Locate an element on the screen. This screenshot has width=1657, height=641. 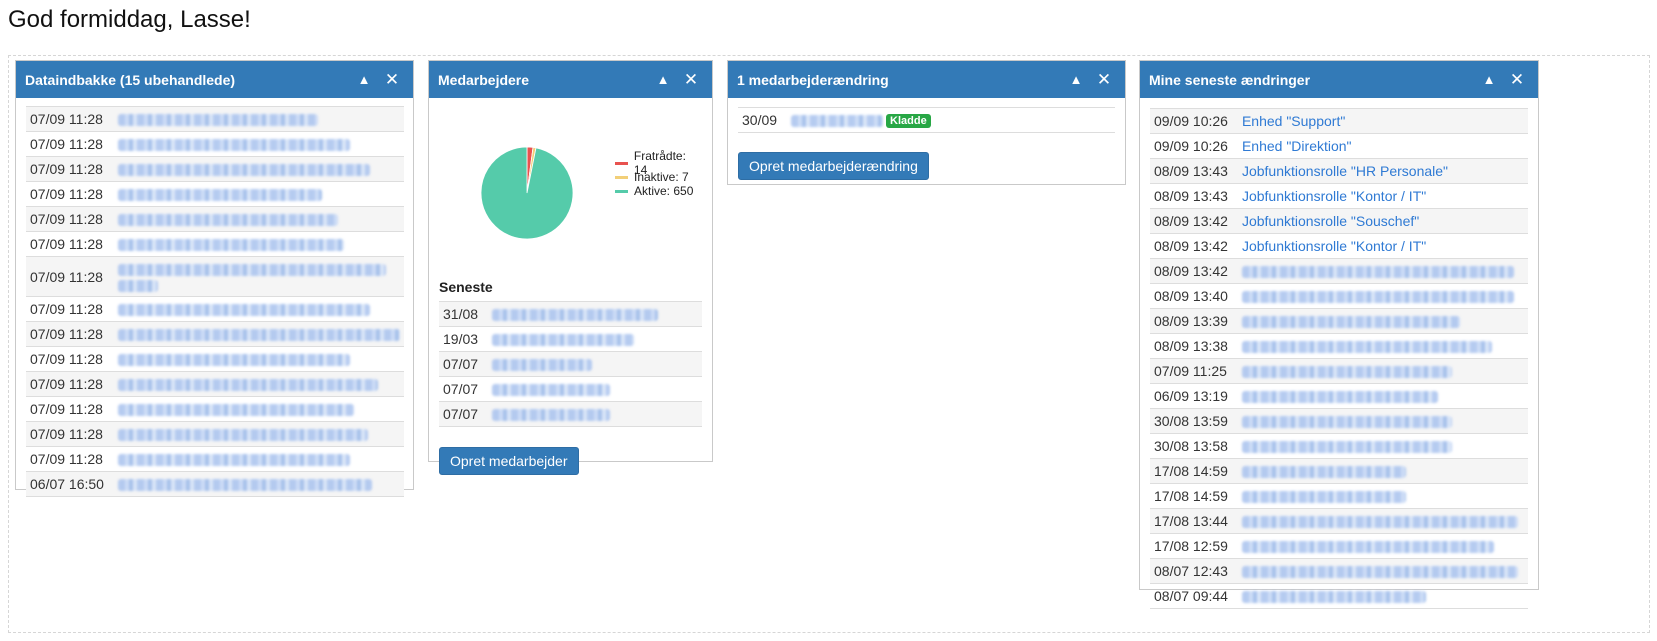
change-link: Enhed "Support" is located at coordinates (1293, 121).